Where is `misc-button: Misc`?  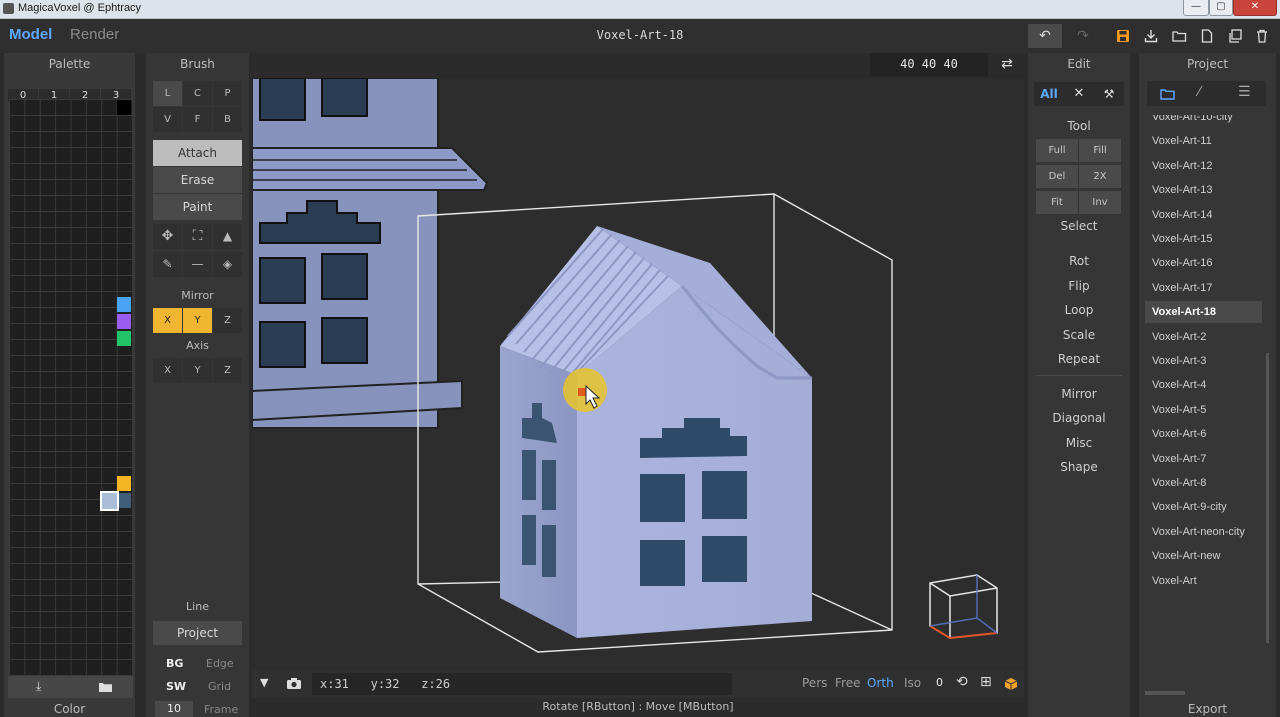
misc-button: Misc is located at coordinates (1079, 443).